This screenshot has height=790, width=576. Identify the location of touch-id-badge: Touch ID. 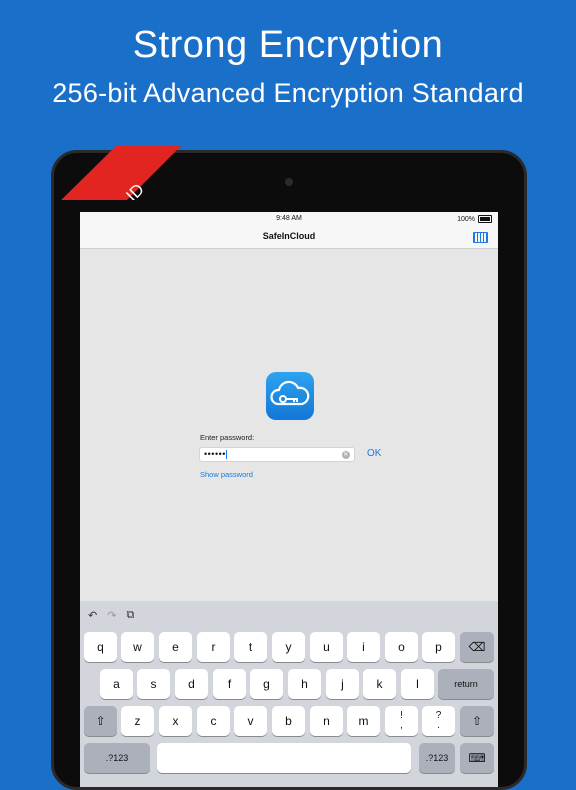
(100, 100).